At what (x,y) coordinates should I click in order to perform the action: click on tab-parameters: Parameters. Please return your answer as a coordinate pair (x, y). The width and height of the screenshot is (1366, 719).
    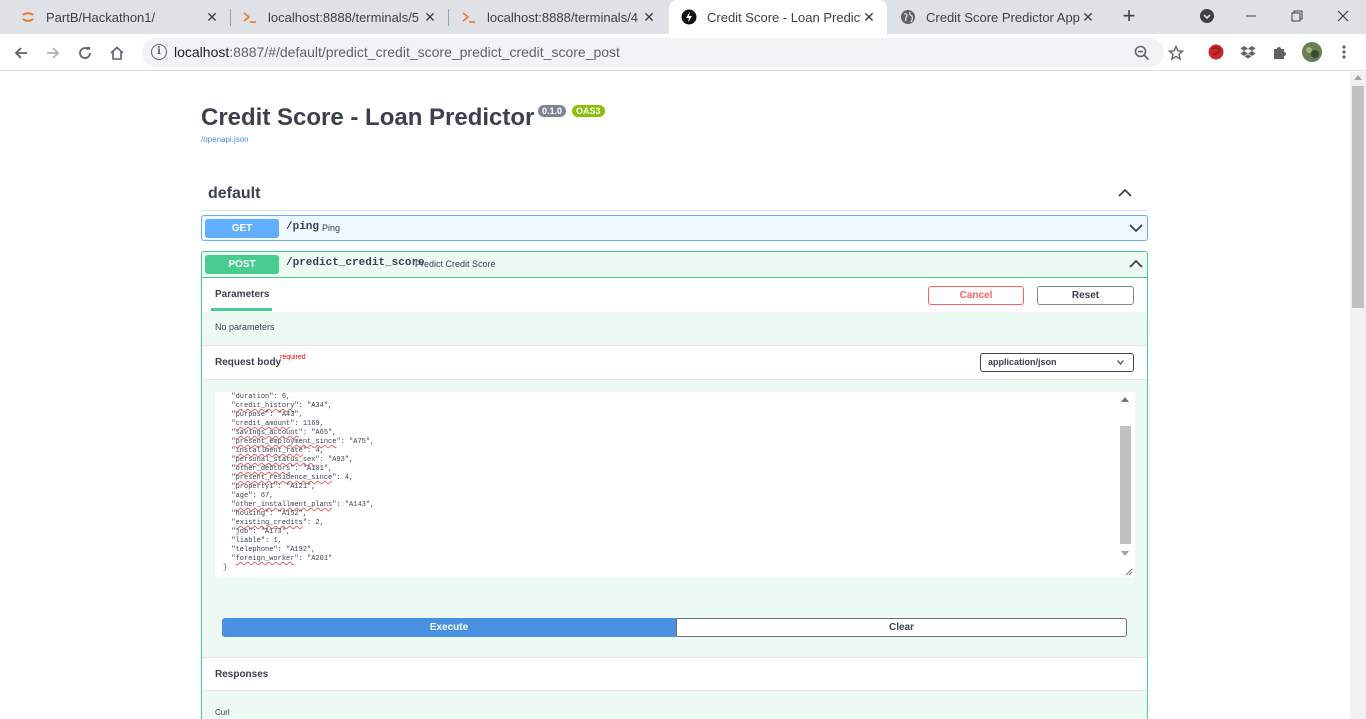
    Looking at the image, I should click on (242, 294).